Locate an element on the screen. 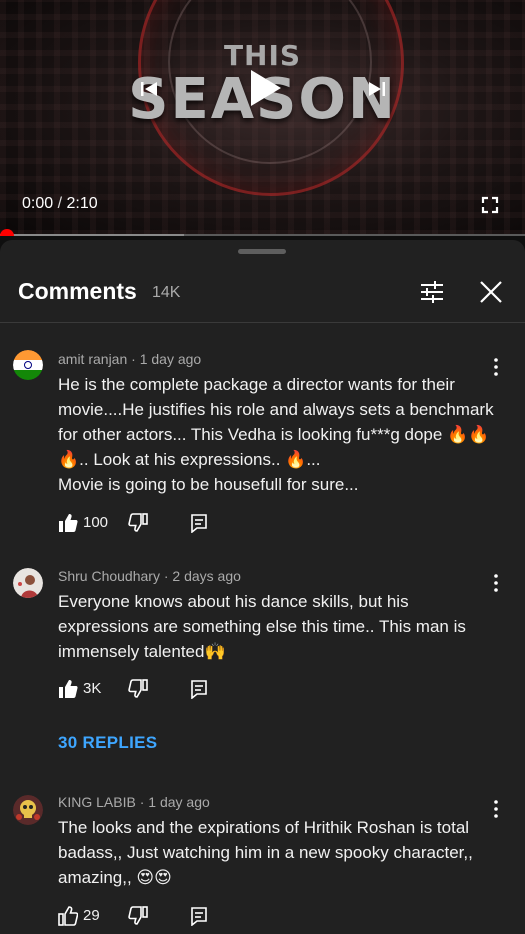  sort-filter-icon is located at coordinates (432, 292).